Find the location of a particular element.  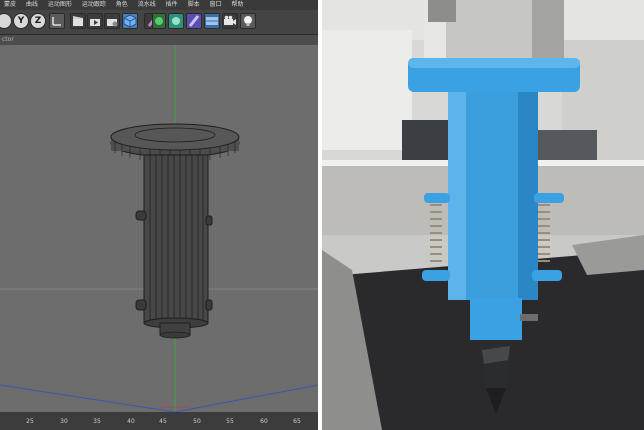

menu-item-plugins: 插件 is located at coordinates (172, 5).